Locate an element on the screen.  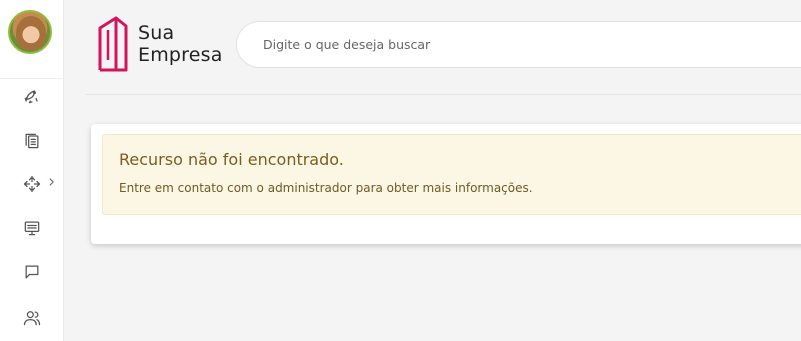
brand-line-1: Sua is located at coordinates (156, 33).